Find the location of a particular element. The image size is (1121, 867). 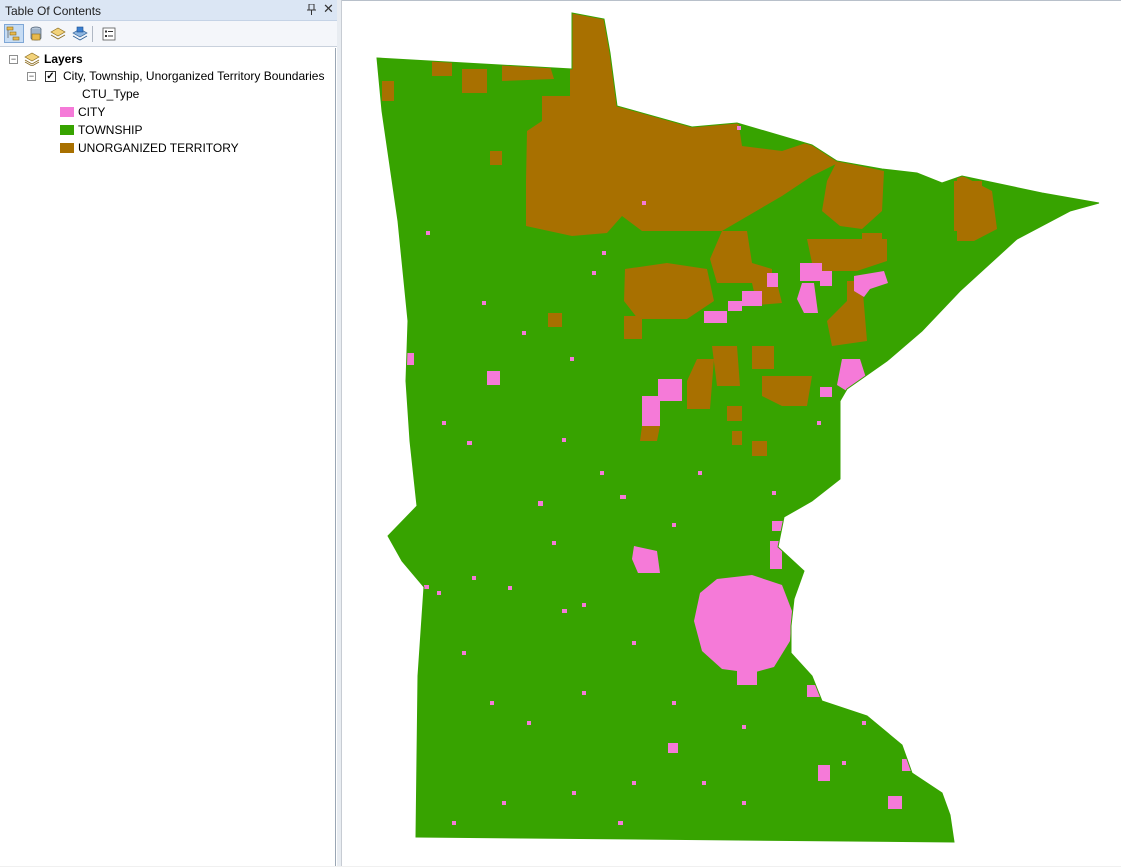

options-icon is located at coordinates (109, 33).